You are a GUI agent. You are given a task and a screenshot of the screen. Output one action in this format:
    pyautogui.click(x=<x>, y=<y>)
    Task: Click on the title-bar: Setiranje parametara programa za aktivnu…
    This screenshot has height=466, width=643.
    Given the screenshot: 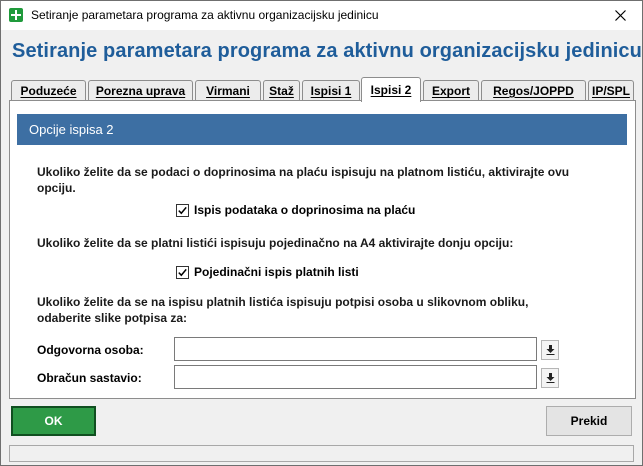 What is the action you would take?
    pyautogui.click(x=321, y=15)
    